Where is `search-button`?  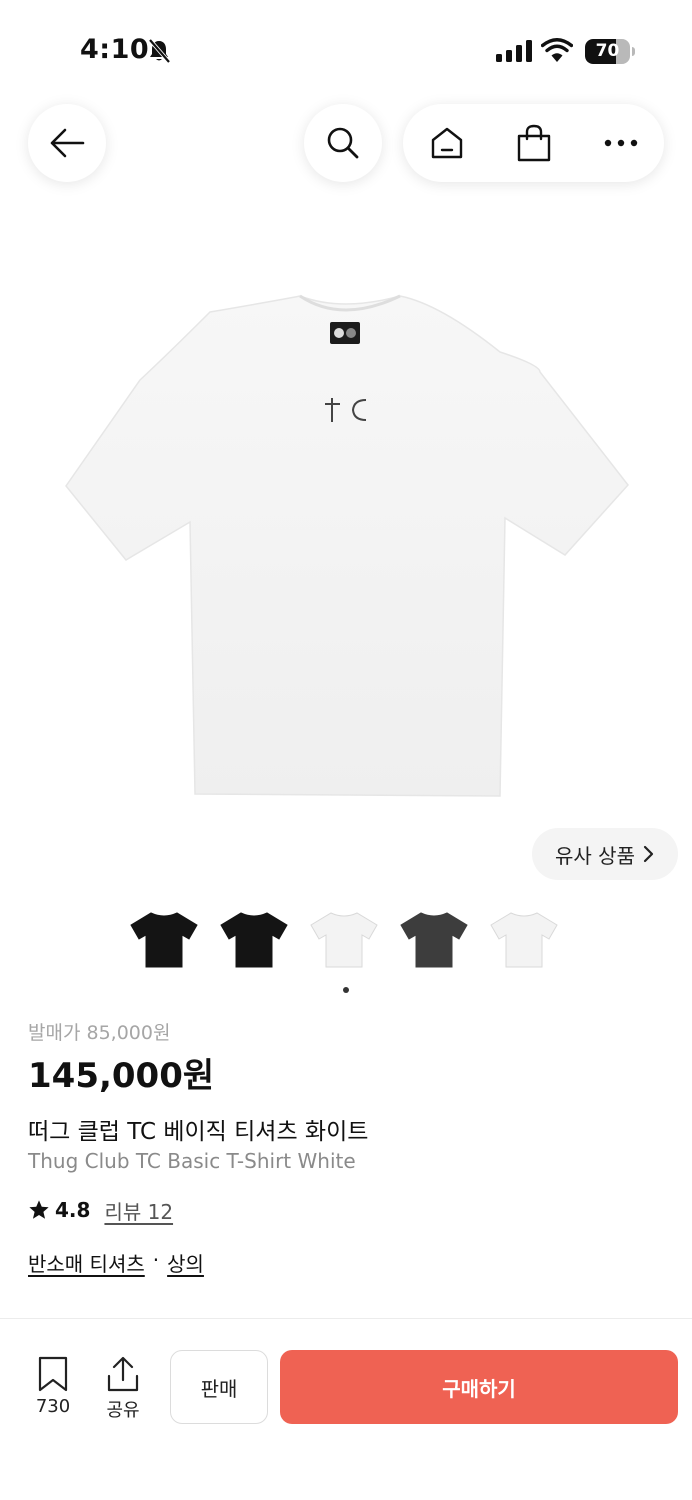 search-button is located at coordinates (343, 143).